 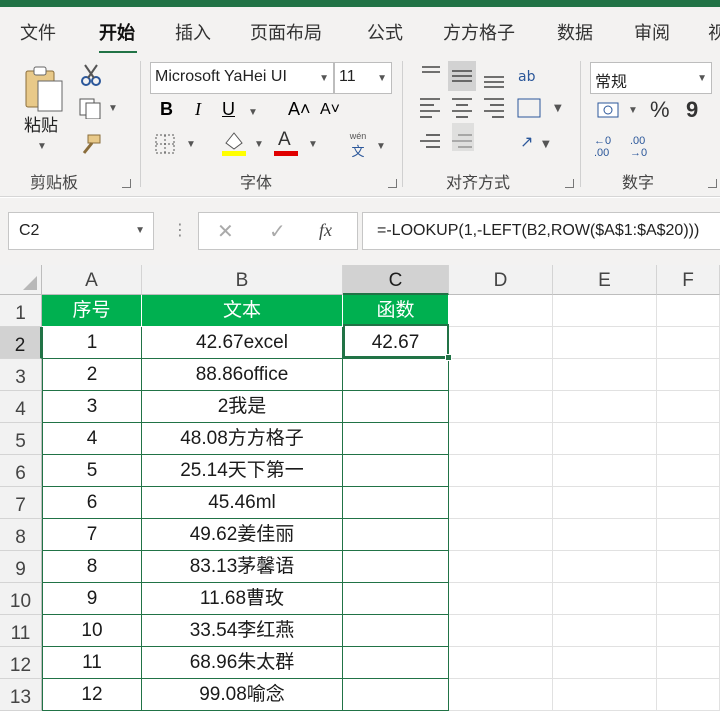 What do you see at coordinates (175, 146) in the screenshot?
I see `borders-button: ▼` at bounding box center [175, 146].